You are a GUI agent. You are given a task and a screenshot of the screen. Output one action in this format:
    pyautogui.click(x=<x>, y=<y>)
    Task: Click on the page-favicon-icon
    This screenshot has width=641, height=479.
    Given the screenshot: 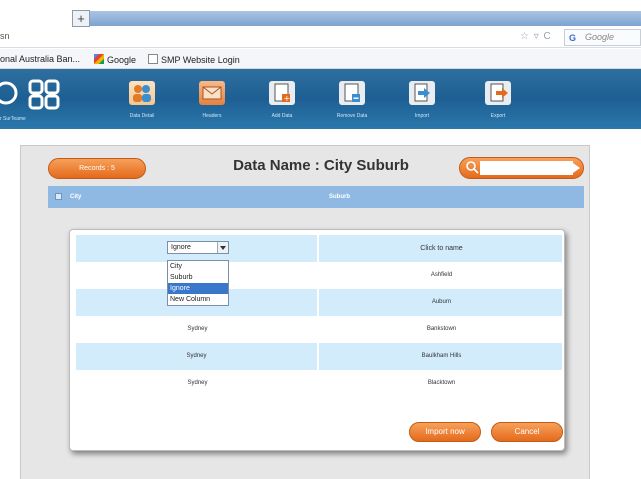 What is the action you would take?
    pyautogui.click(x=153, y=59)
    